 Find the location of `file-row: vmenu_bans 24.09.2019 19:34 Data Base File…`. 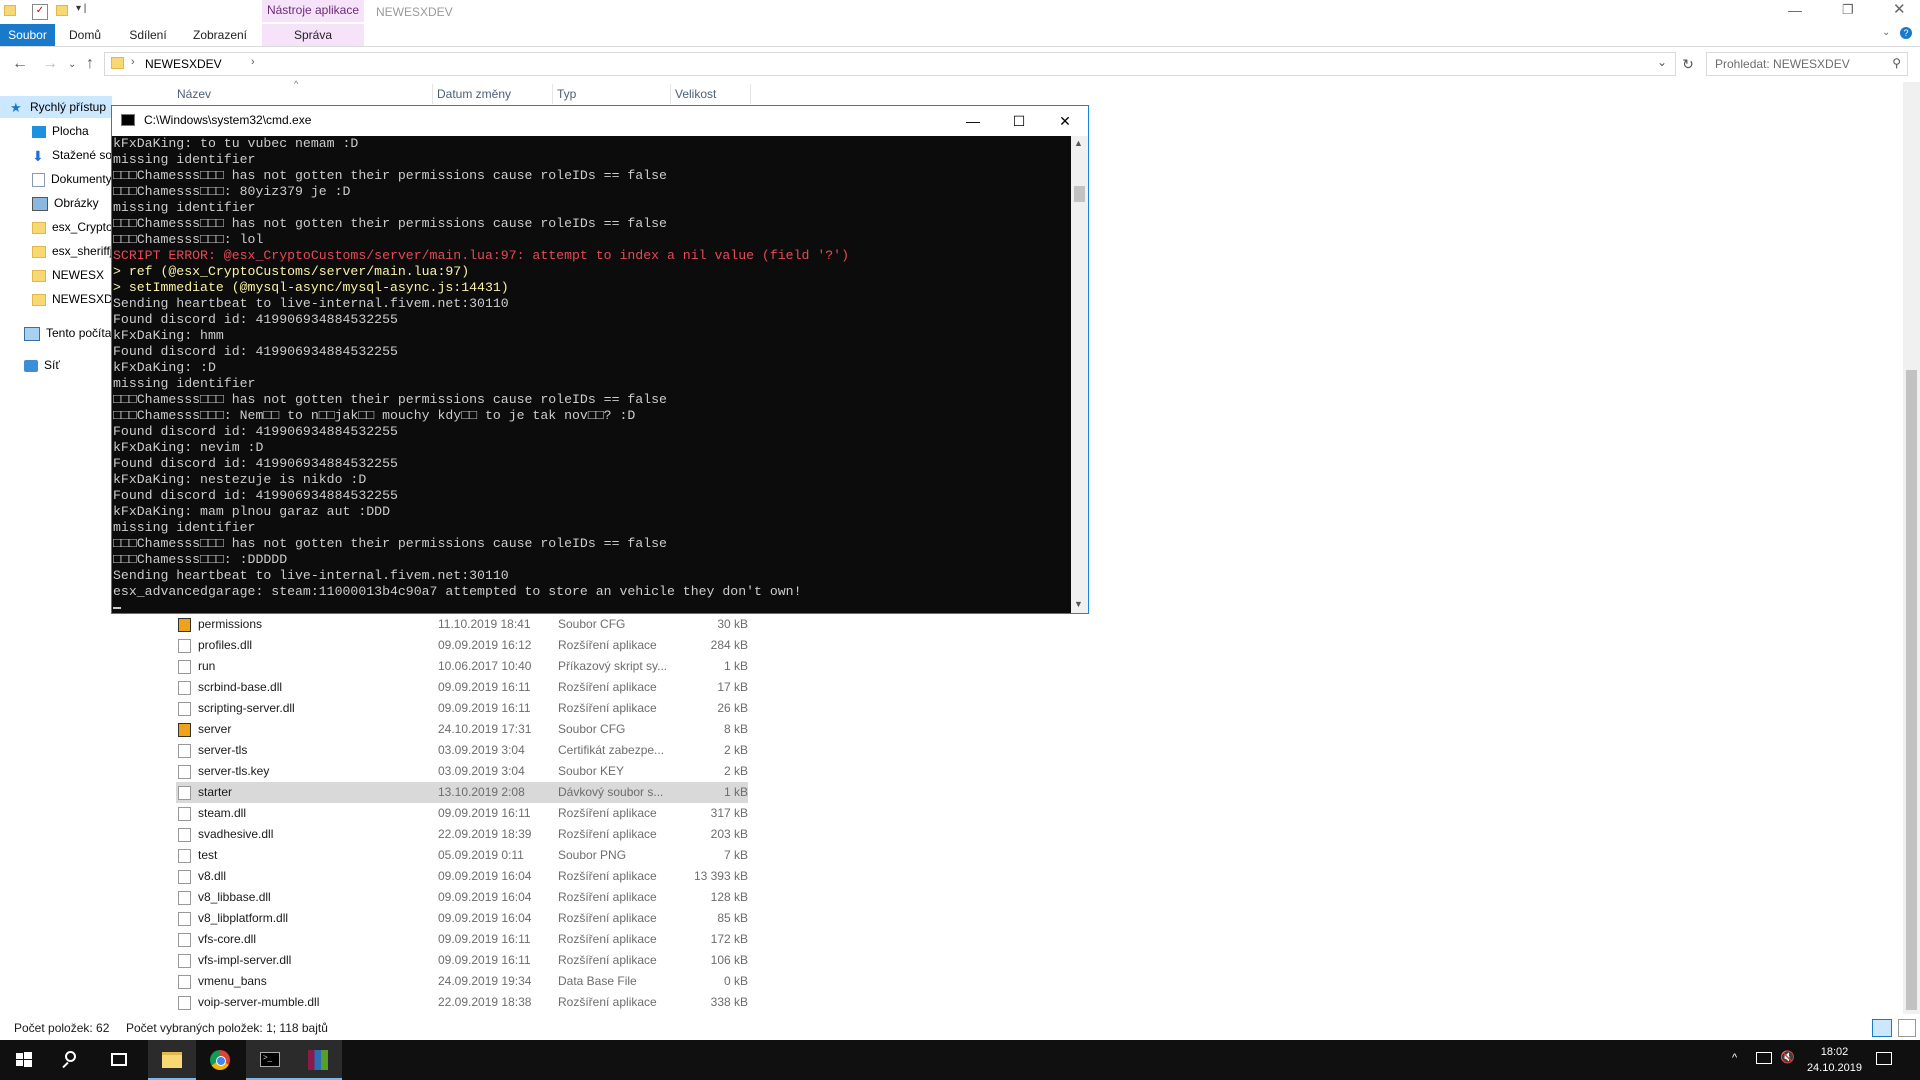

file-row: vmenu_bans 24.09.2019 19:34 Data Base File… is located at coordinates (462, 981).